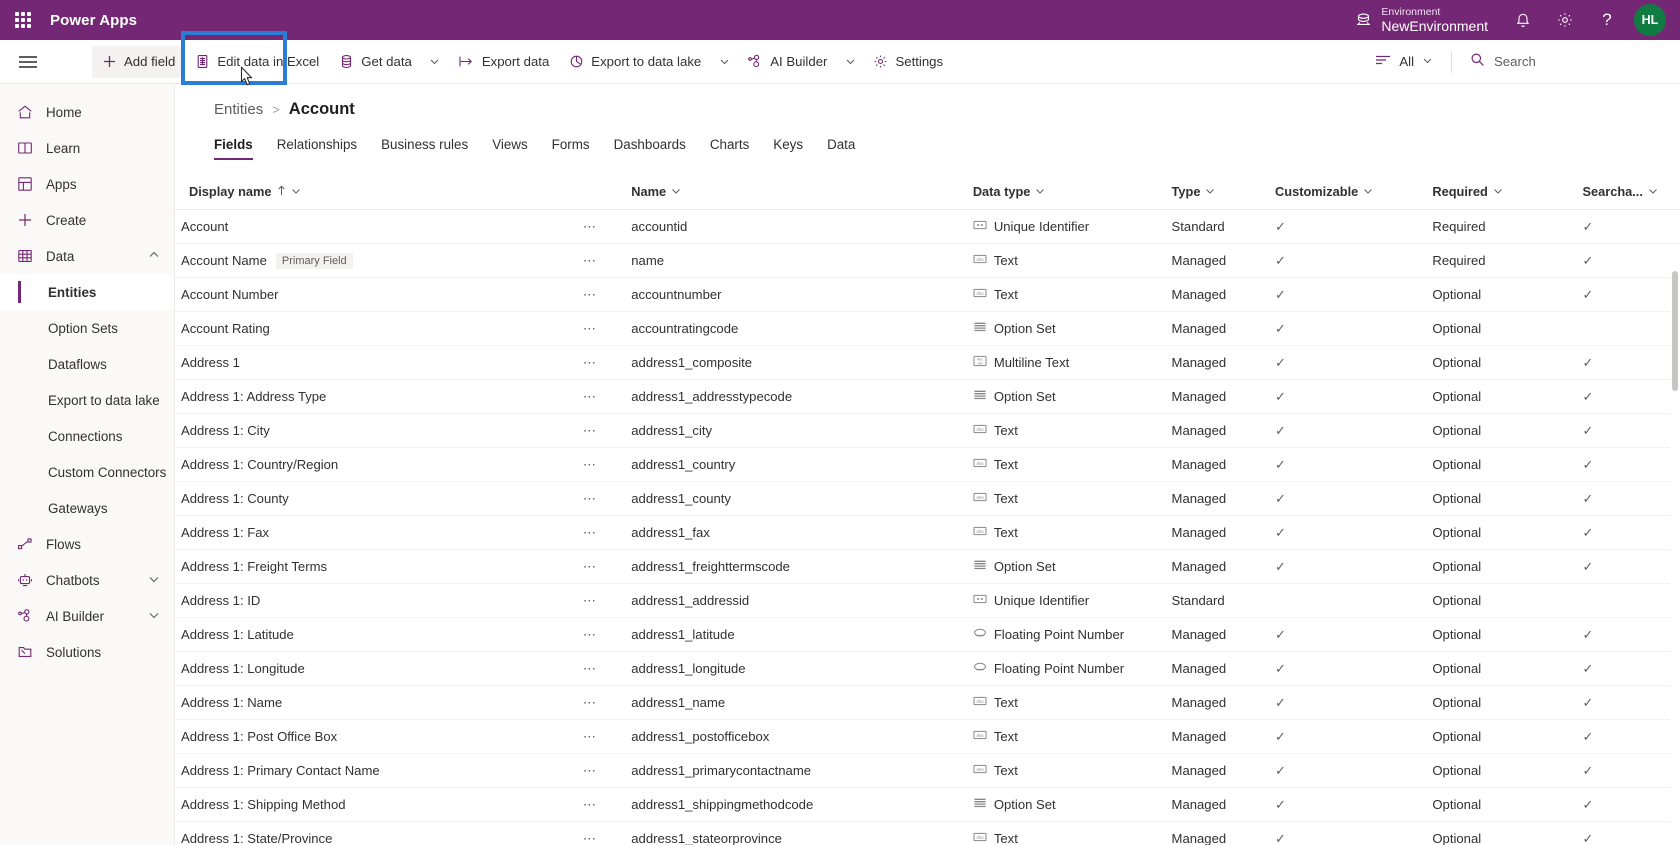 The width and height of the screenshot is (1680, 845). I want to click on tab-dashboards: Dashboards, so click(650, 145).